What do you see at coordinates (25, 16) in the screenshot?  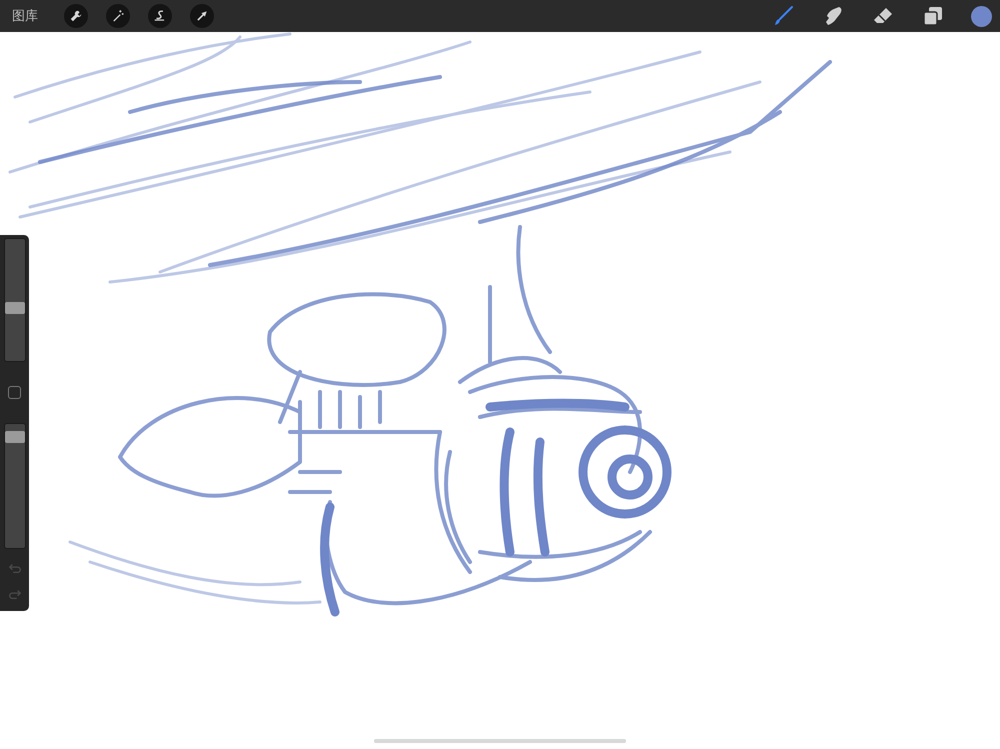 I see `gallery-button: 图库` at bounding box center [25, 16].